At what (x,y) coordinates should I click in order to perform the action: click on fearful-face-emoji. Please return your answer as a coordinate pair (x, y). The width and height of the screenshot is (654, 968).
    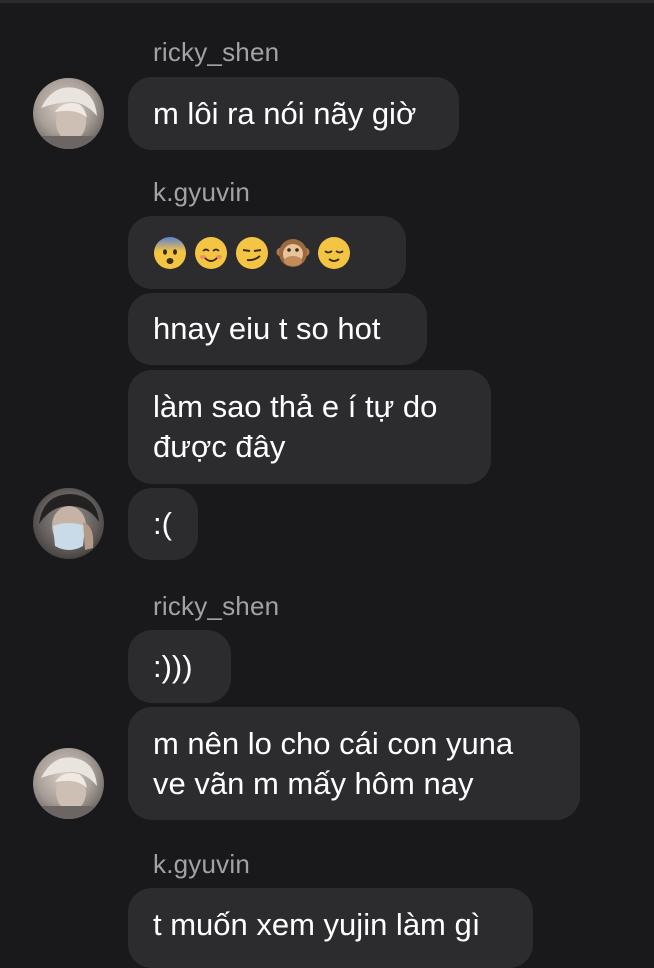
    Looking at the image, I should click on (170, 252).